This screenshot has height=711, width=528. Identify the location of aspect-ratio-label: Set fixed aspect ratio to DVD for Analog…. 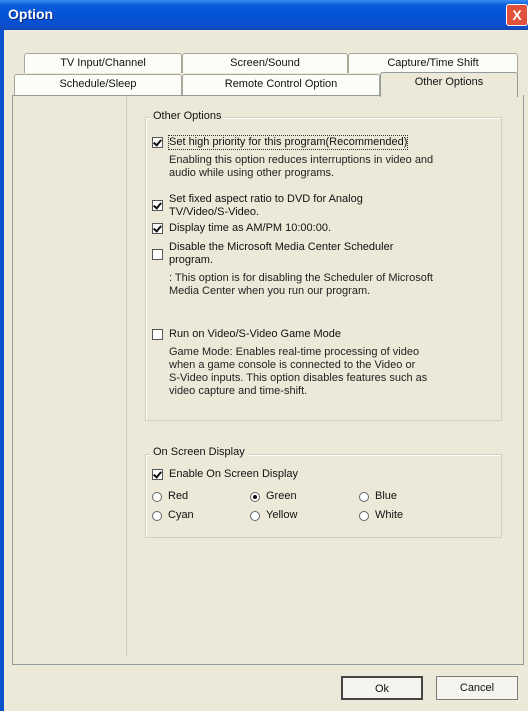
(266, 205).